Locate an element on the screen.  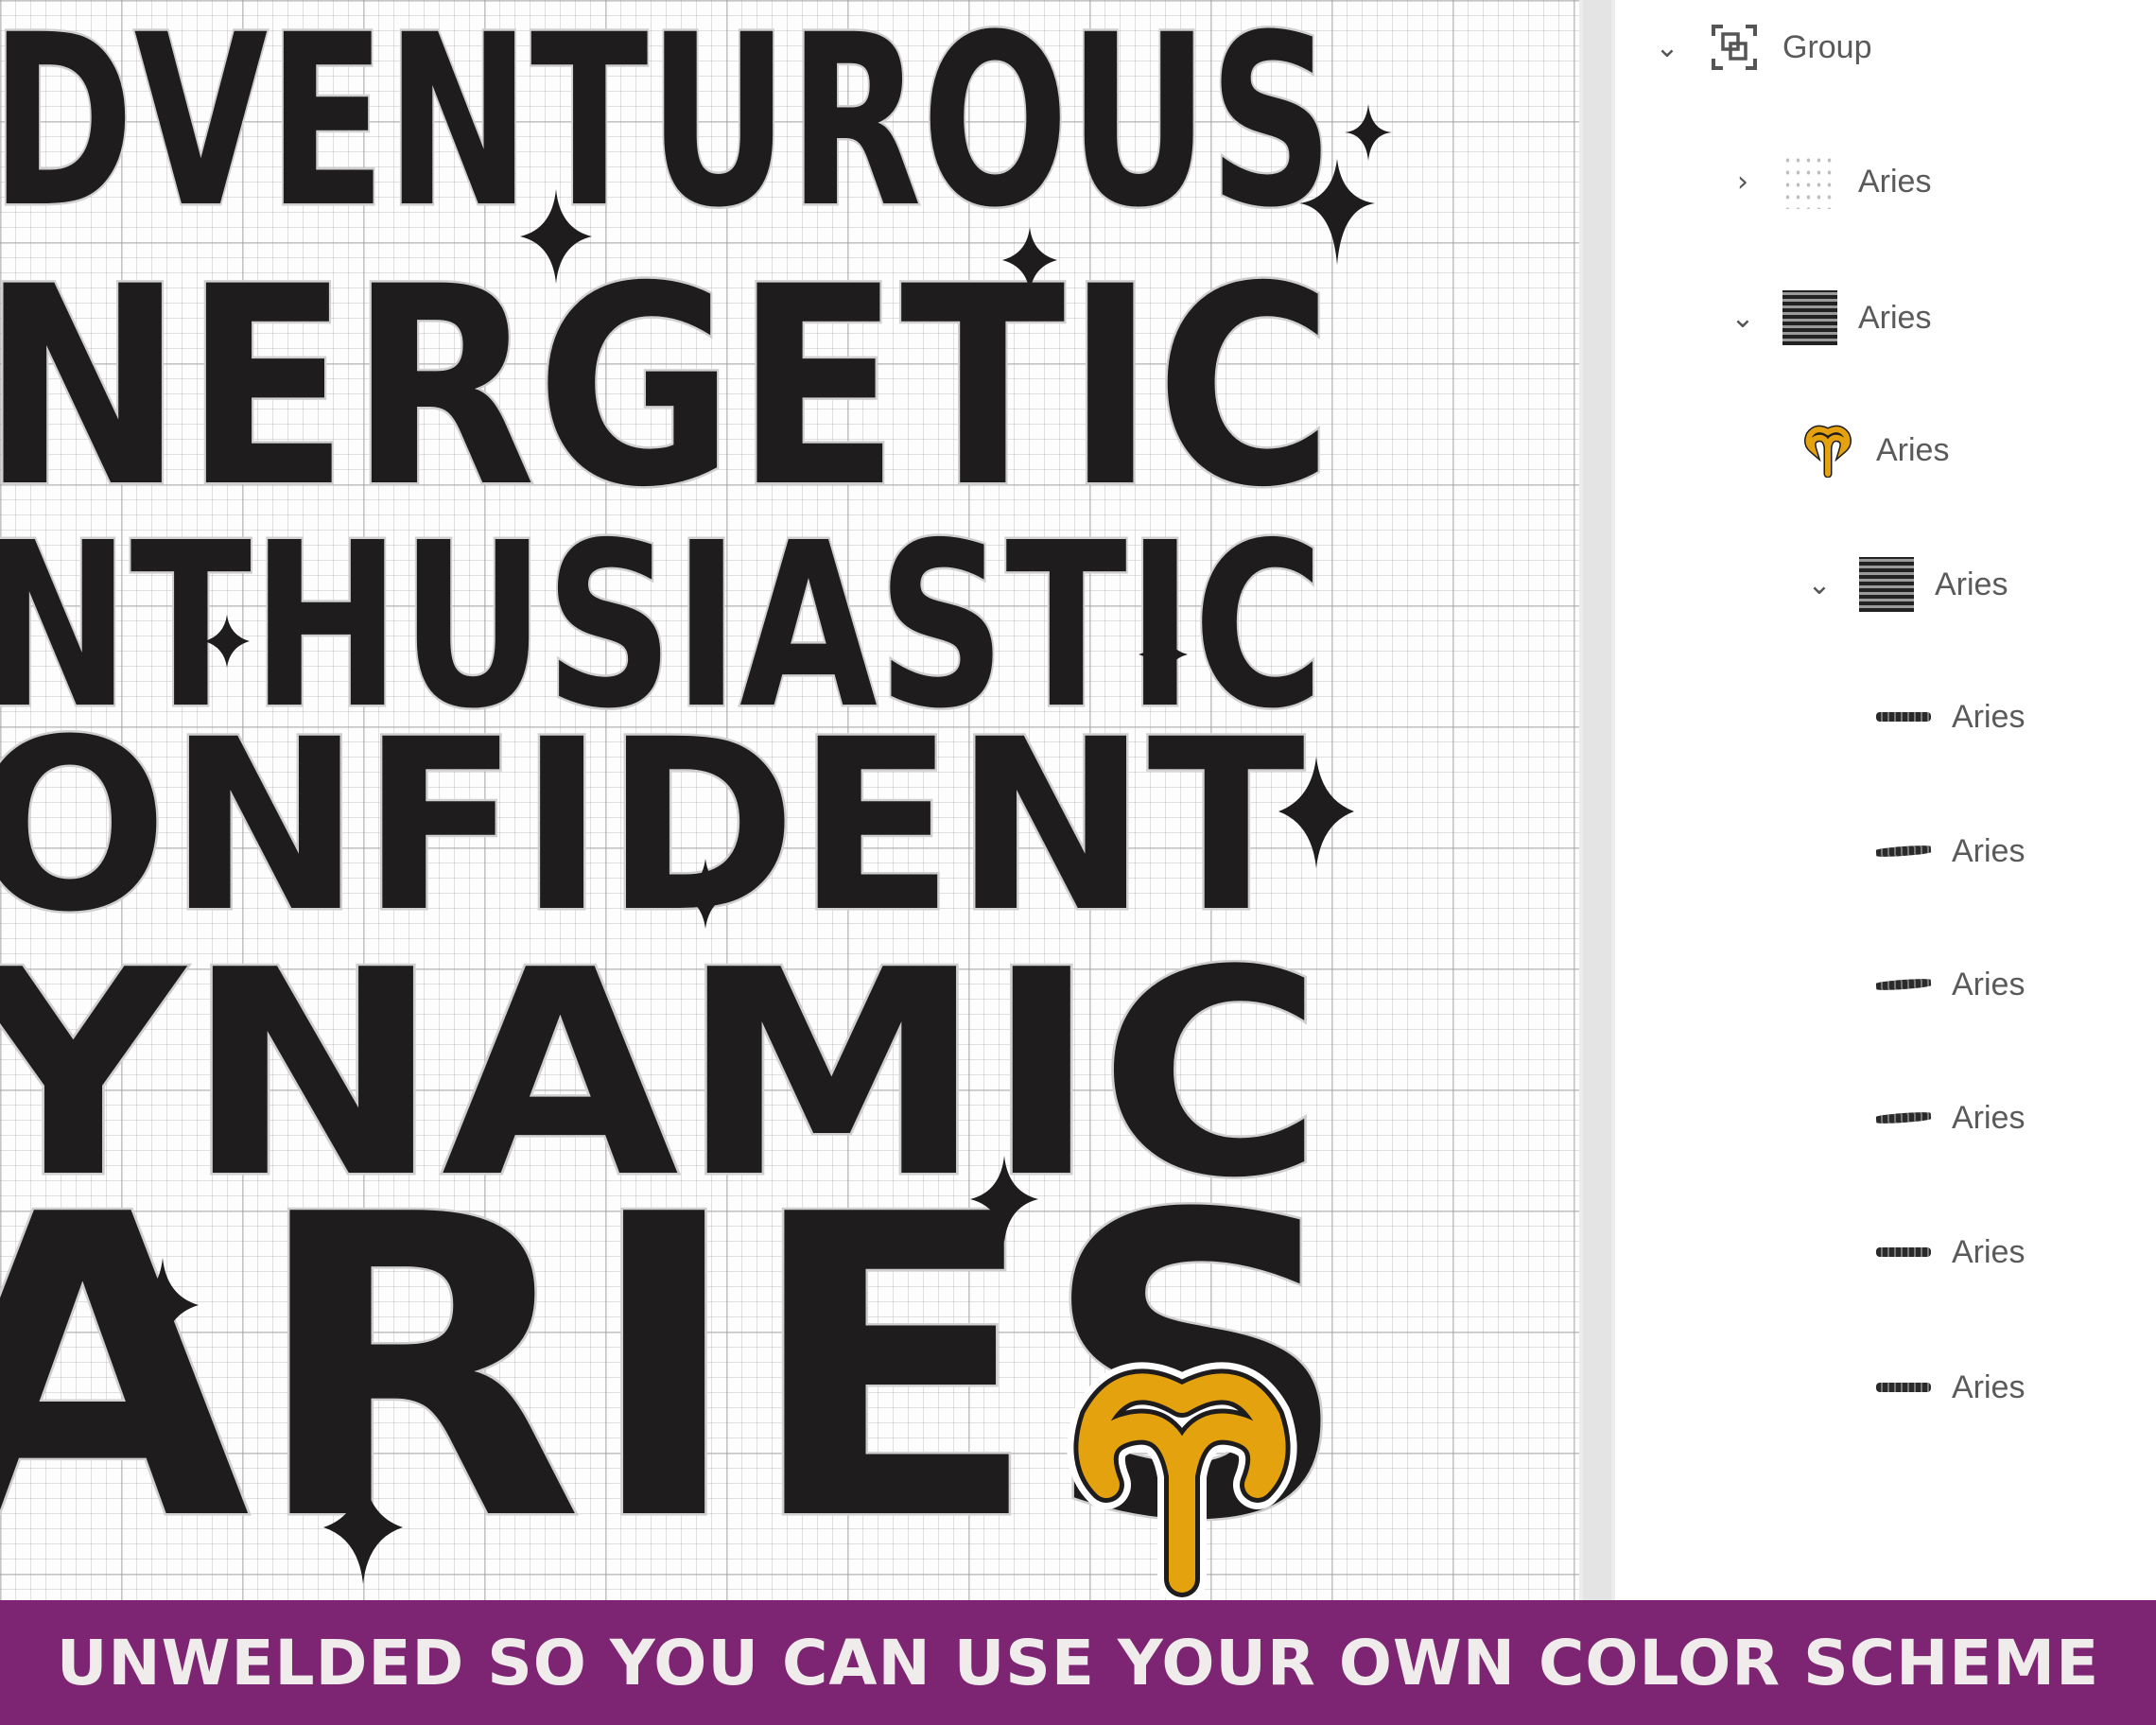
layer-row-aries-design-inner: ⌄ Aries is located at coordinates (1904, 584).